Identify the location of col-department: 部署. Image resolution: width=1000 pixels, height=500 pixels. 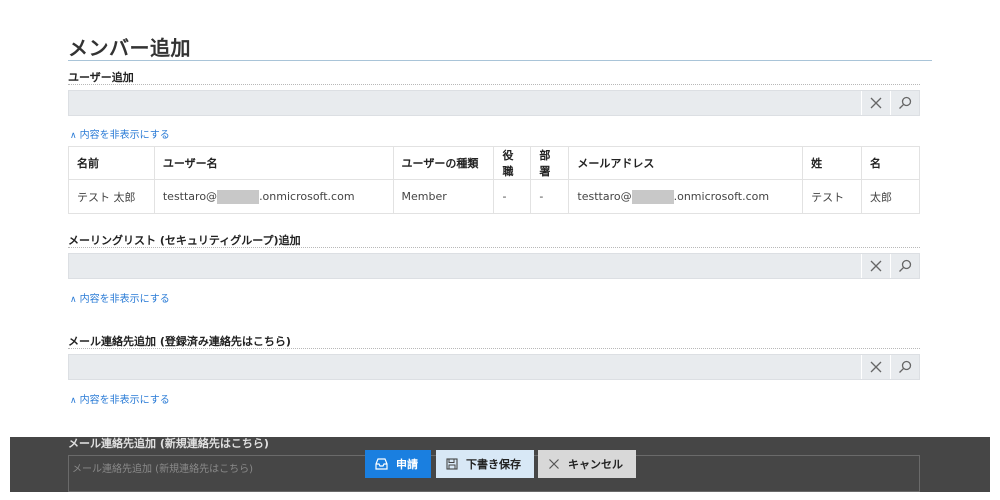
(550, 163).